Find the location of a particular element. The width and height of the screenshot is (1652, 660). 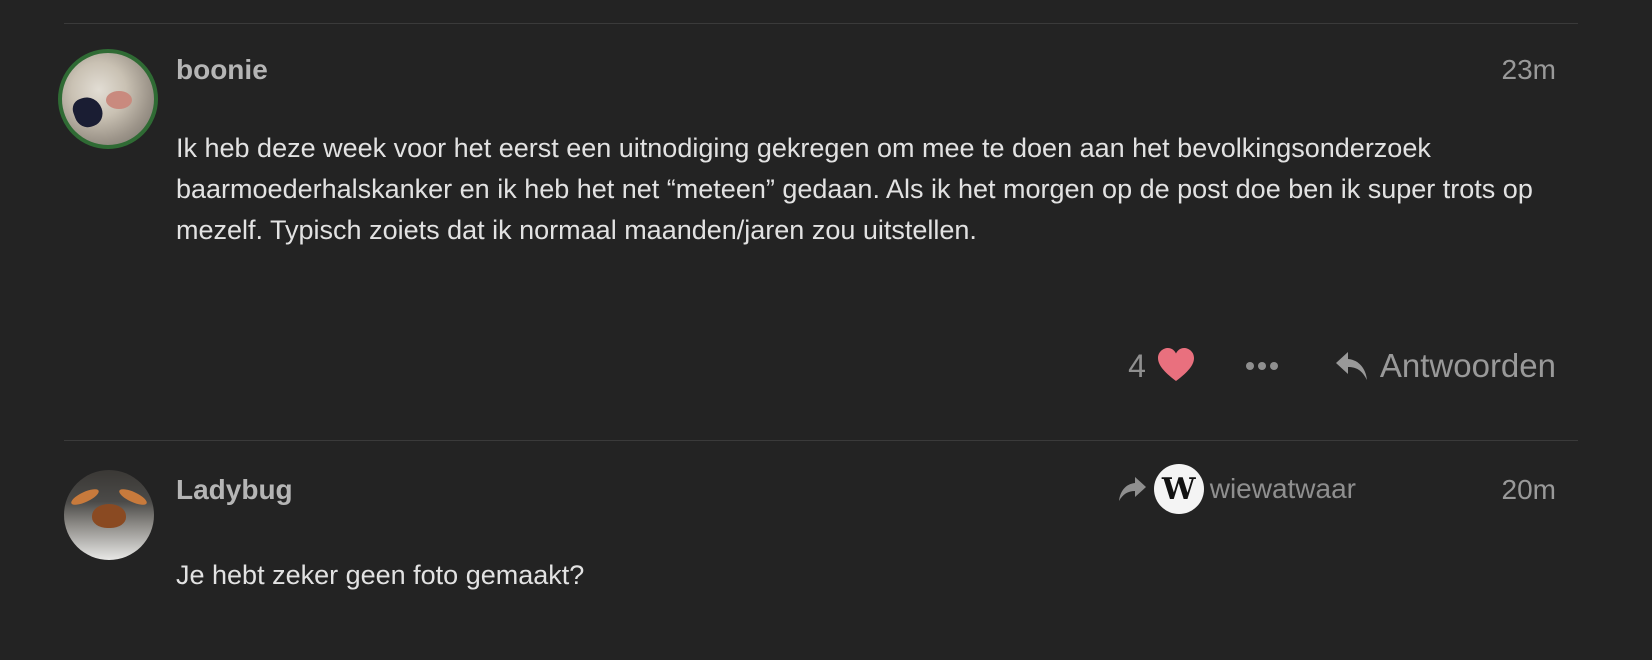

post-actions: 4 Antwoorden is located at coordinates (1342, 366).